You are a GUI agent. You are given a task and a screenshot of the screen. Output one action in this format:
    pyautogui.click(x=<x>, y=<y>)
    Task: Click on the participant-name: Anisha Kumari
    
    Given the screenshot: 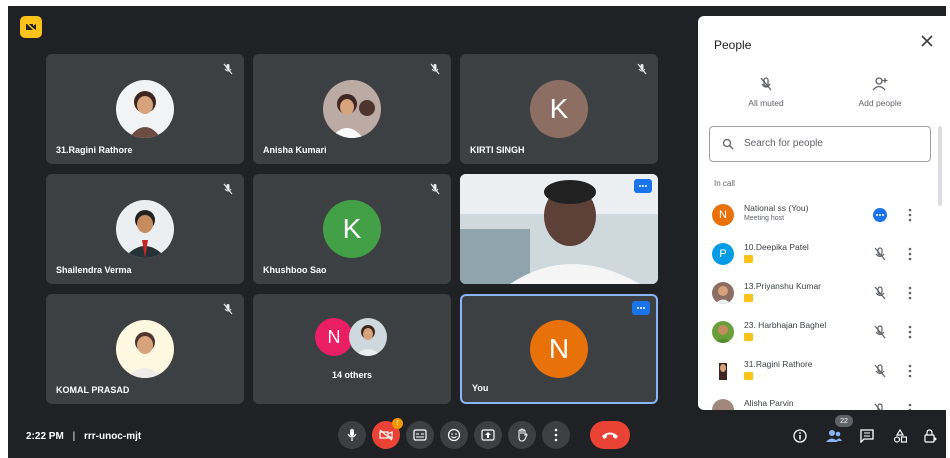 What is the action you would take?
    pyautogui.click(x=295, y=150)
    